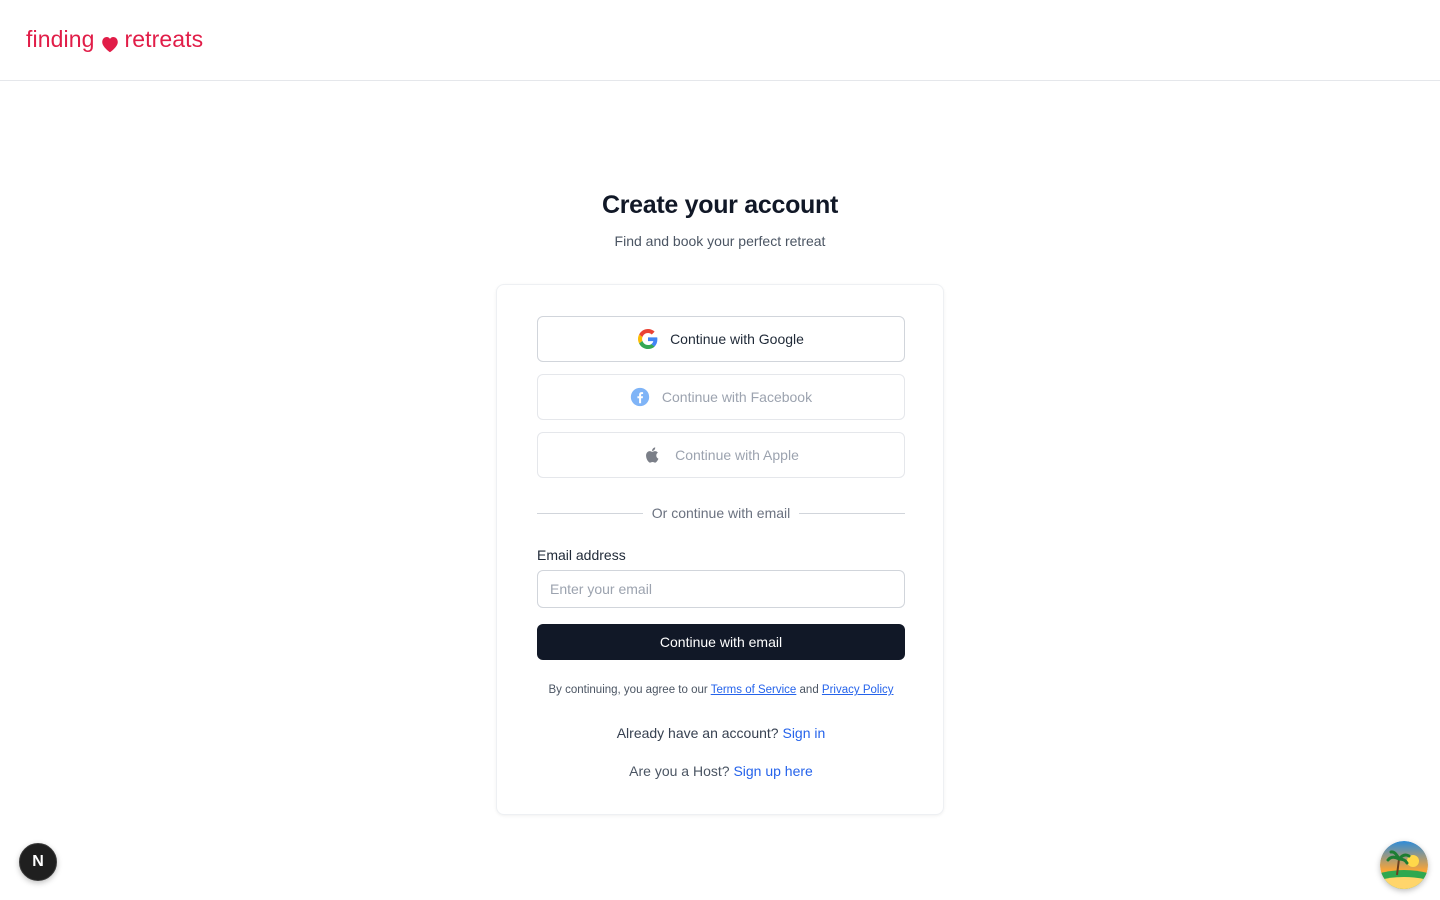  Describe the element at coordinates (628, 690) in the screenshot. I see `legal-prefix: By continuing, you agree to our` at that location.